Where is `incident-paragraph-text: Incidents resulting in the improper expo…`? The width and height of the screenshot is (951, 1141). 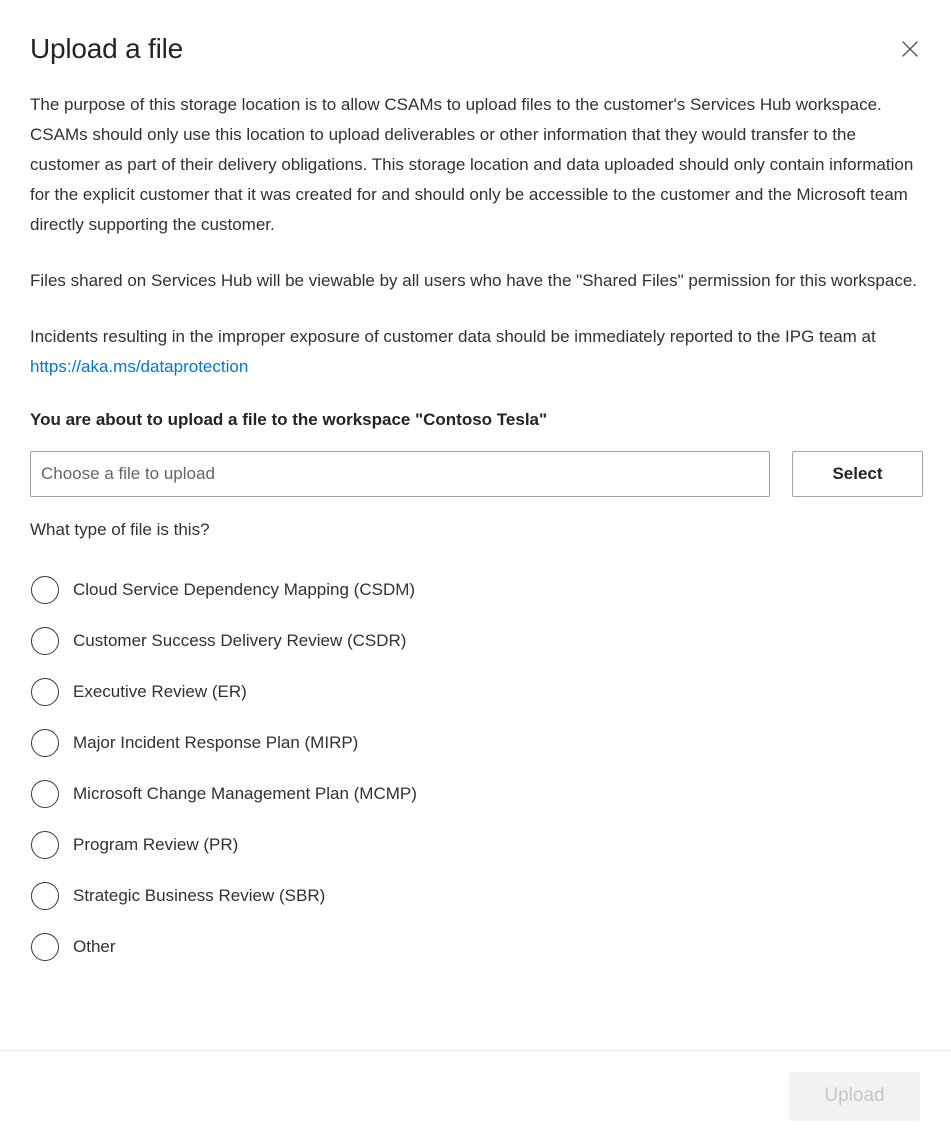 incident-paragraph-text: Incidents resulting in the improper expo… is located at coordinates (453, 336).